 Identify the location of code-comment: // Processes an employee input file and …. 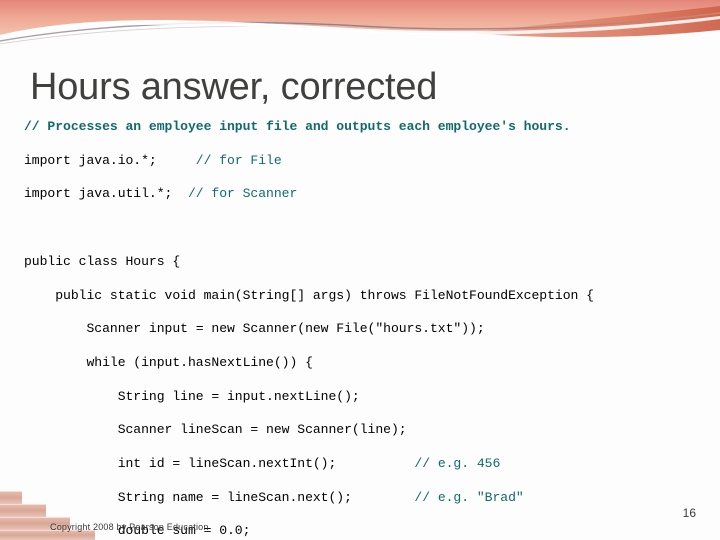
(297, 127).